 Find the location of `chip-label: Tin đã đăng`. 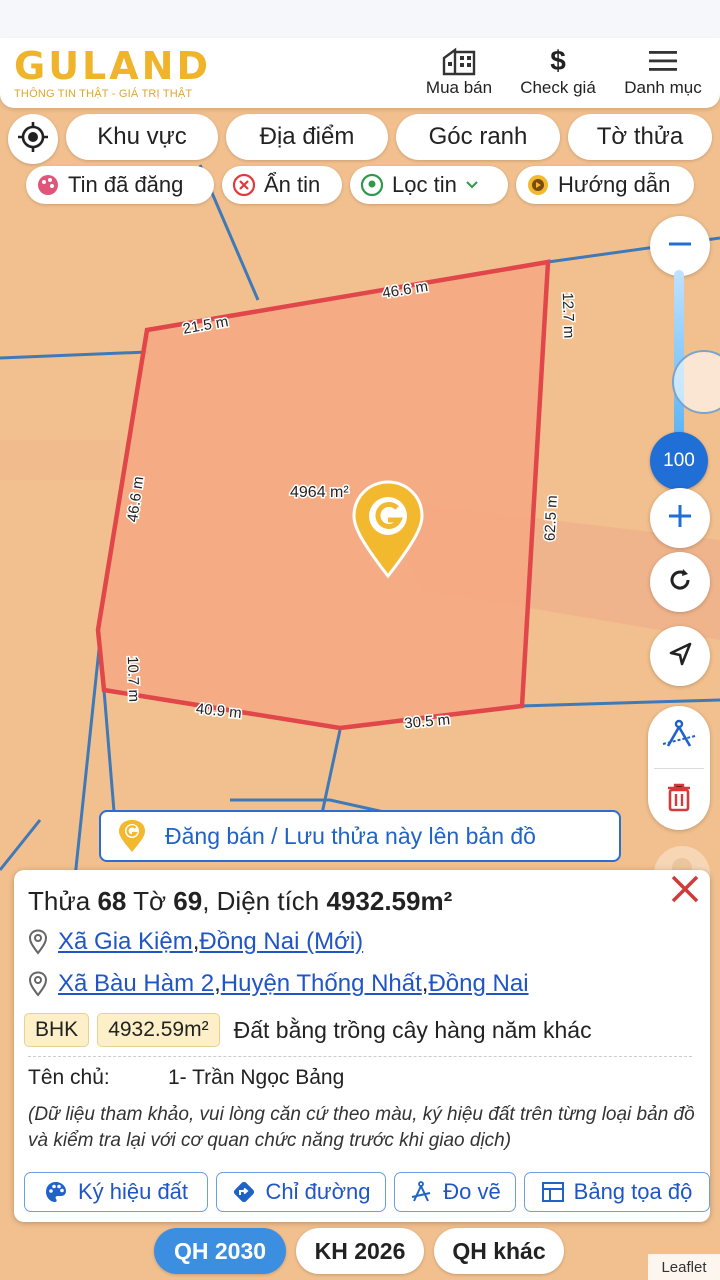

chip-label: Tin đã đăng is located at coordinates (126, 184).